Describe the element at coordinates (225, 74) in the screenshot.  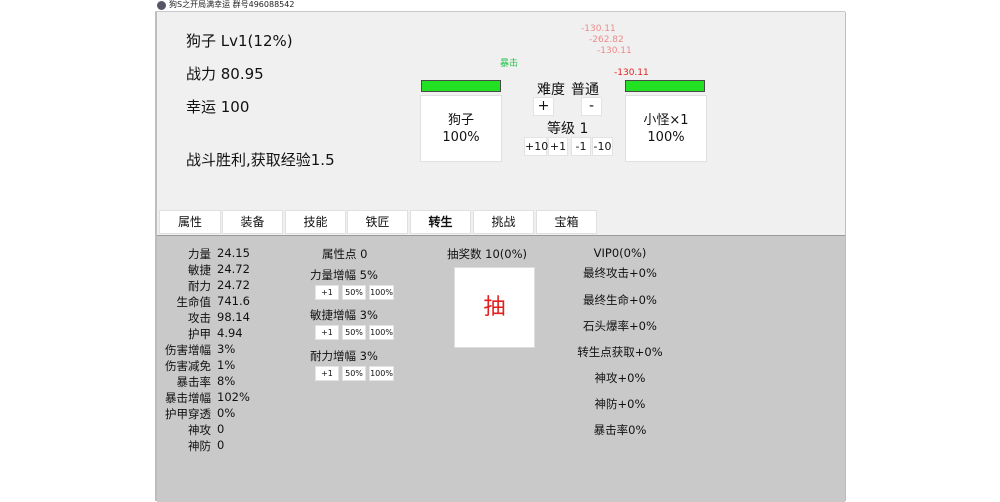
I see `player-power: 战力 80.95` at that location.